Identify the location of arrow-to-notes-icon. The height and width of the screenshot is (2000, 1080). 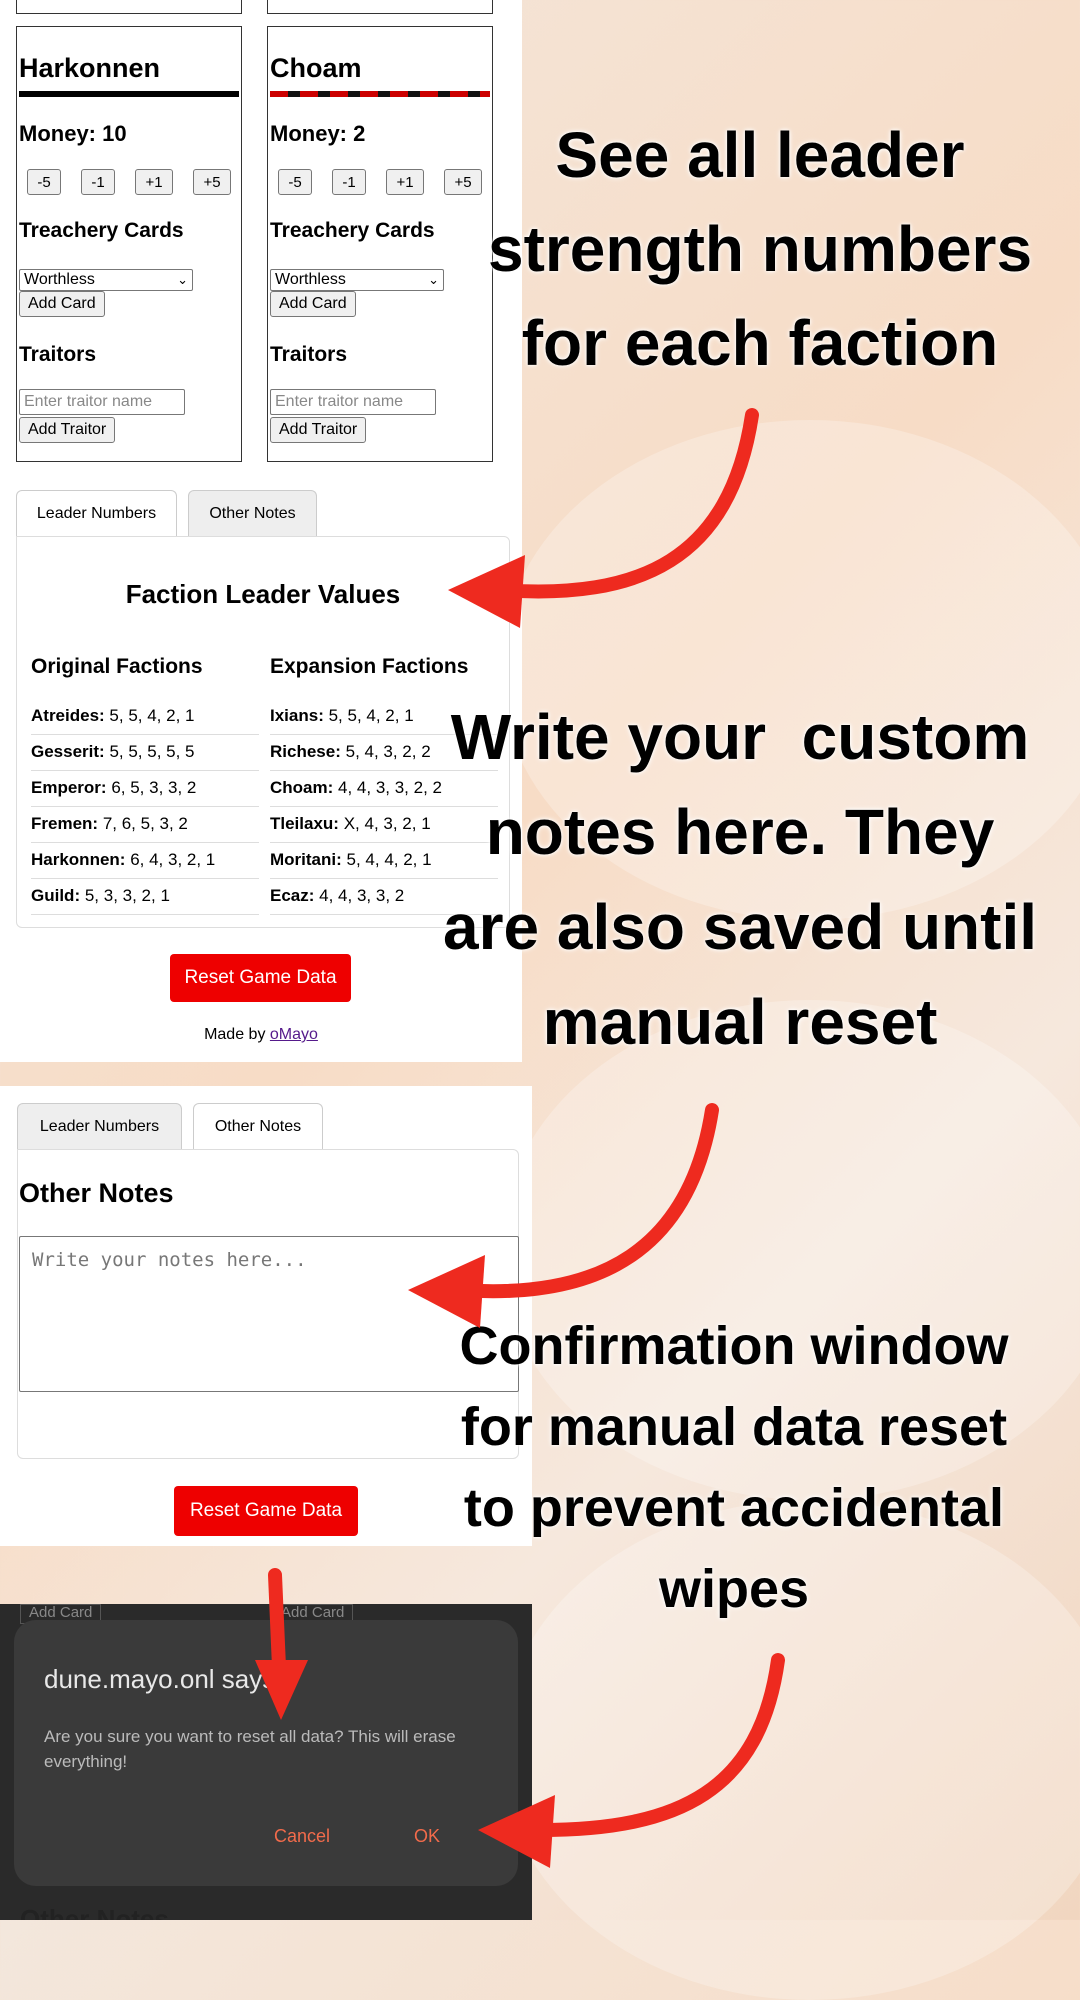
(586, 1201).